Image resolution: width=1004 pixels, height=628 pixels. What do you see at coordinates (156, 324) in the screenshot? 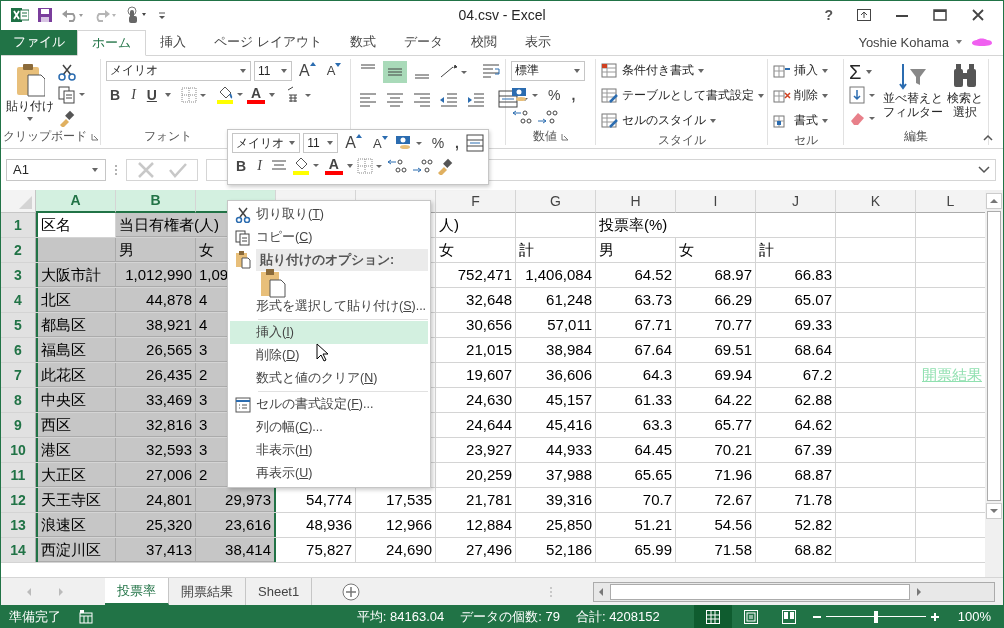
I see `table-cell: 38,921` at bounding box center [156, 324].